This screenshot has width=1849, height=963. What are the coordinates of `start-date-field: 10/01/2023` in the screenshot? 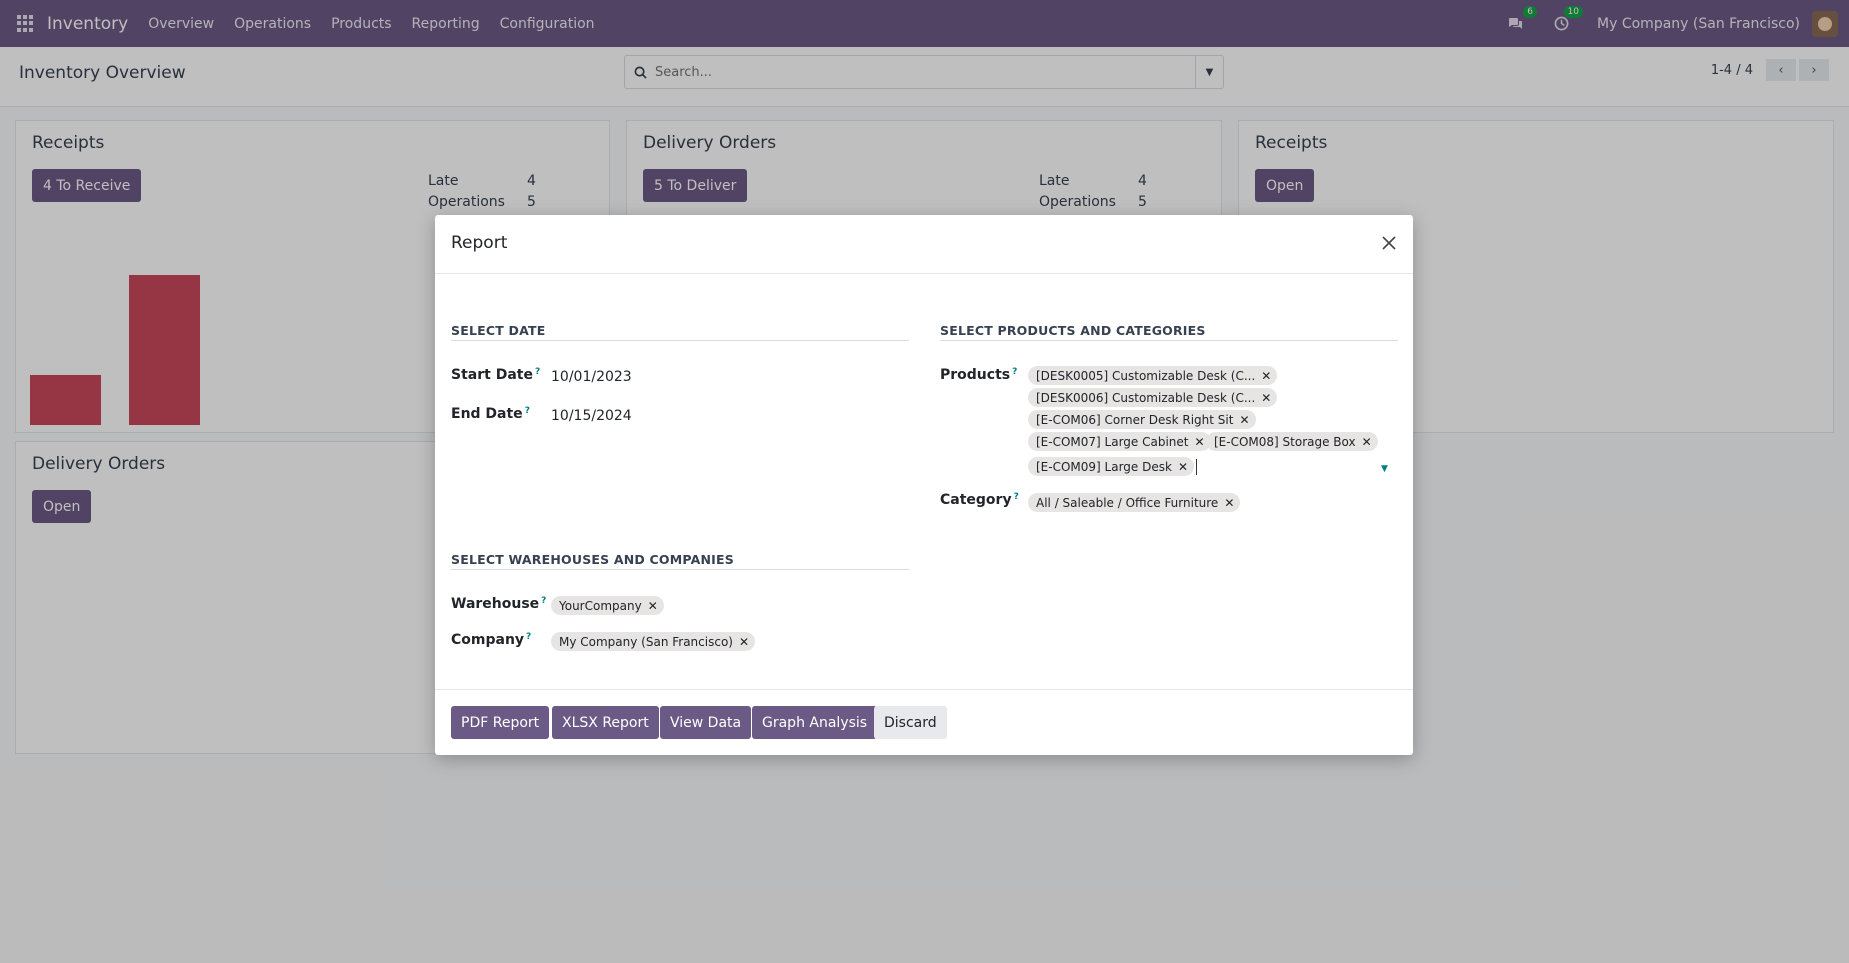 It's located at (591, 377).